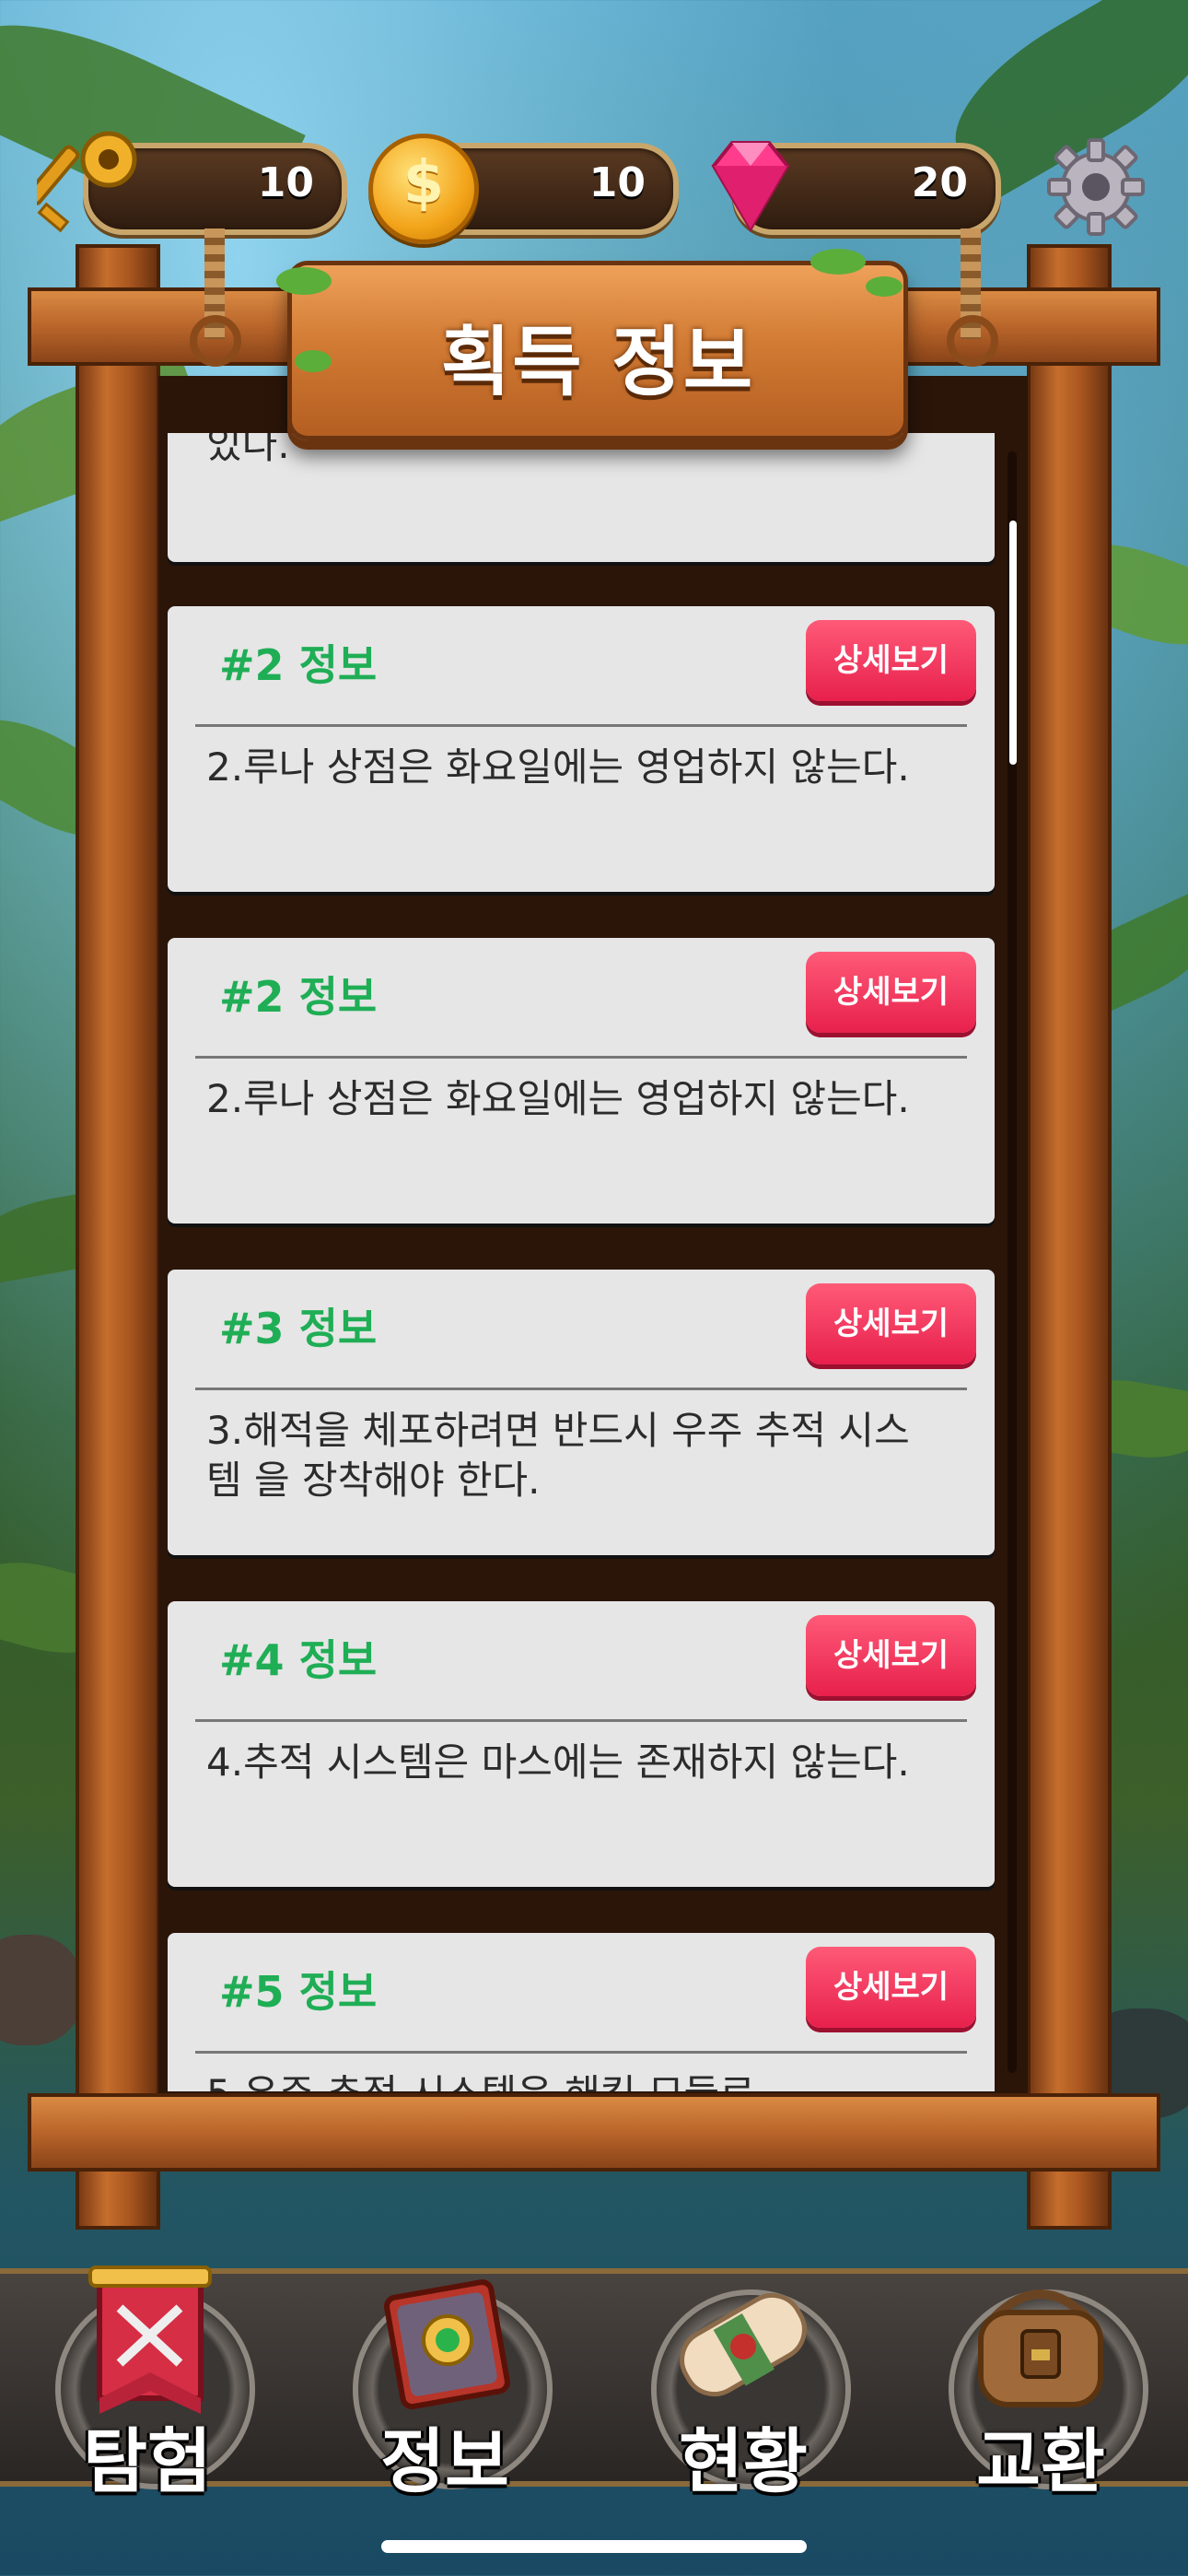  I want to click on info-card-text: 4.추적 시스템은 마스에는 존재하지 않는다., so click(558, 1762).